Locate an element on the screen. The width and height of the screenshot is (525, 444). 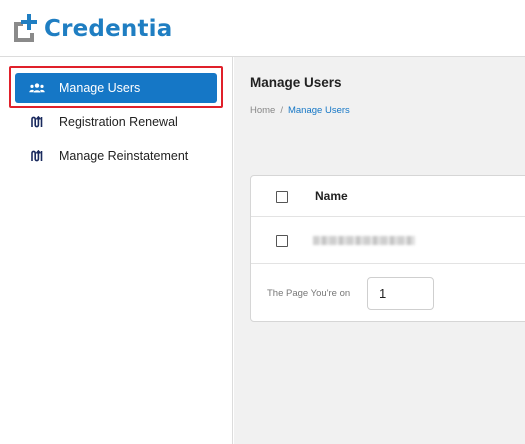
sidebar-item-label: Manage Reinstatement is located at coordinates (124, 156).